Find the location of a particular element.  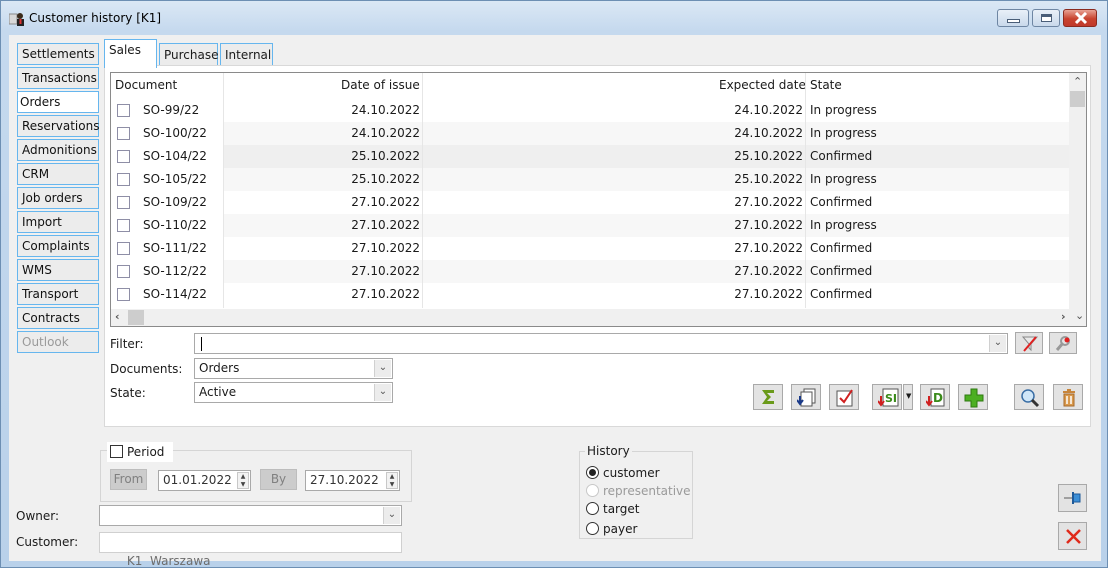

table-row: SO-109/22 27.10.2022 27.10.2022 Confirmed is located at coordinates (592, 202).